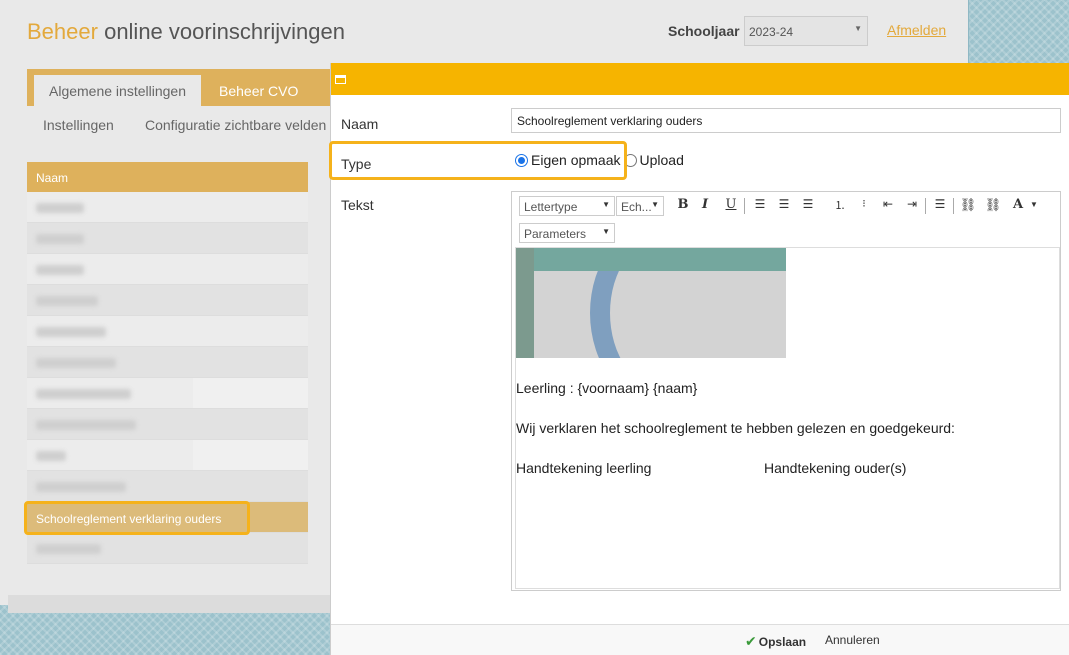 The width and height of the screenshot is (1069, 655). What do you see at coordinates (771, 32) in the screenshot?
I see `schoolyear-value: 2023-24` at bounding box center [771, 32].